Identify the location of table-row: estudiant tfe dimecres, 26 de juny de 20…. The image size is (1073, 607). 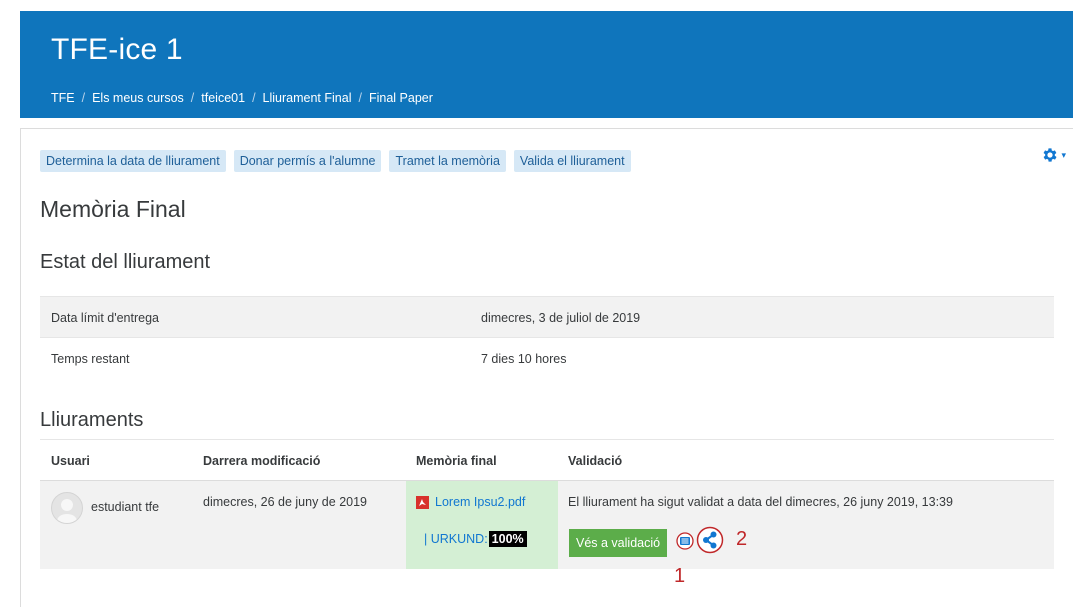
(547, 524).